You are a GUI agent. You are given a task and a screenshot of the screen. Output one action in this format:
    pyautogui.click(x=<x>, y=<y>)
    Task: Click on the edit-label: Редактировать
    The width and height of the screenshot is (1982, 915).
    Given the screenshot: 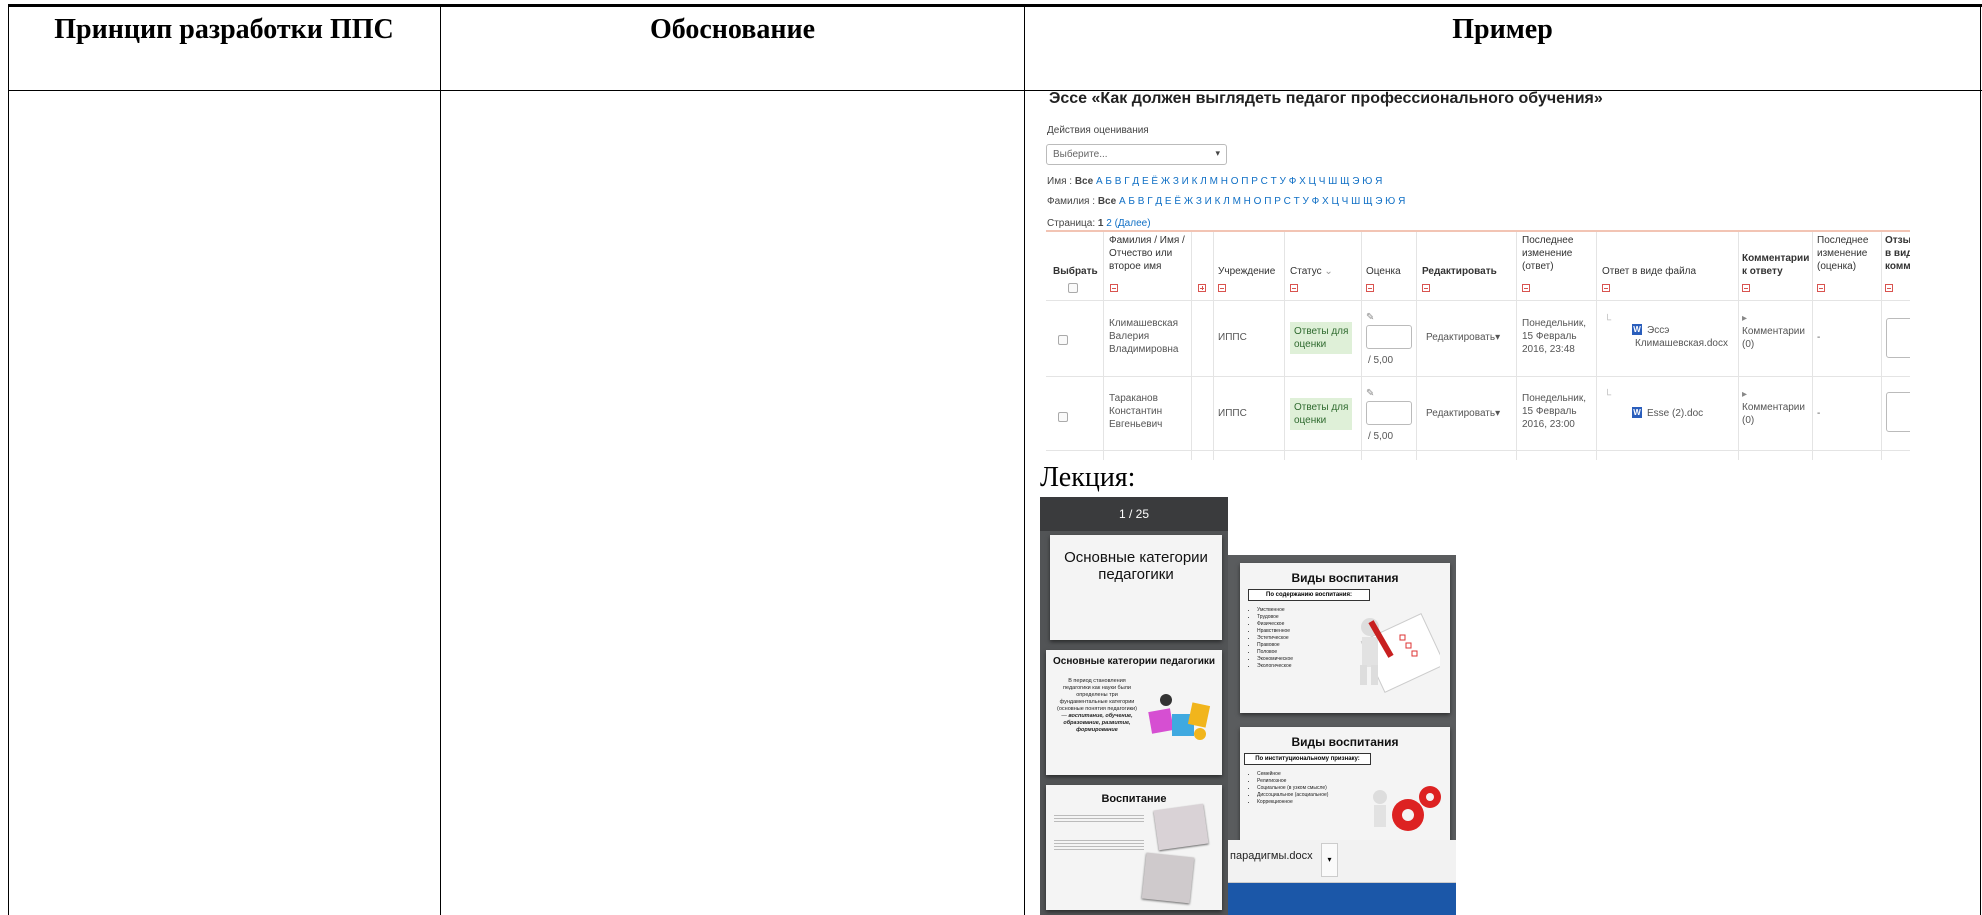 What is the action you would take?
    pyautogui.click(x=1461, y=413)
    